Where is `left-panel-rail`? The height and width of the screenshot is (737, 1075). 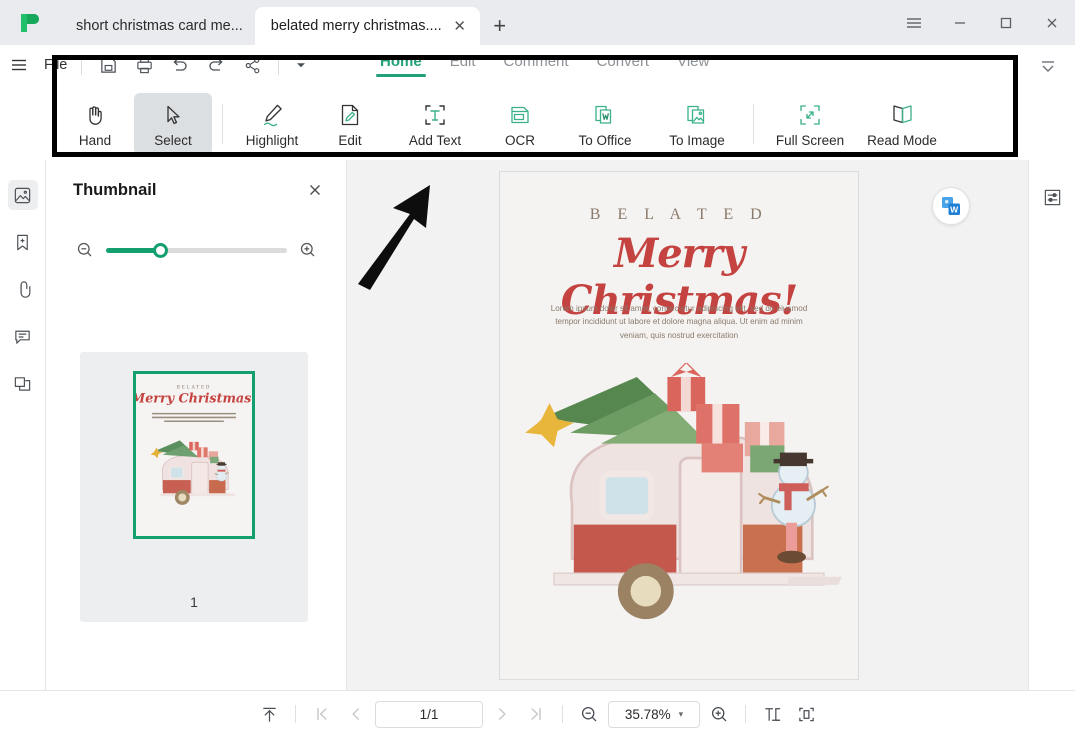 left-panel-rail is located at coordinates (23, 425).